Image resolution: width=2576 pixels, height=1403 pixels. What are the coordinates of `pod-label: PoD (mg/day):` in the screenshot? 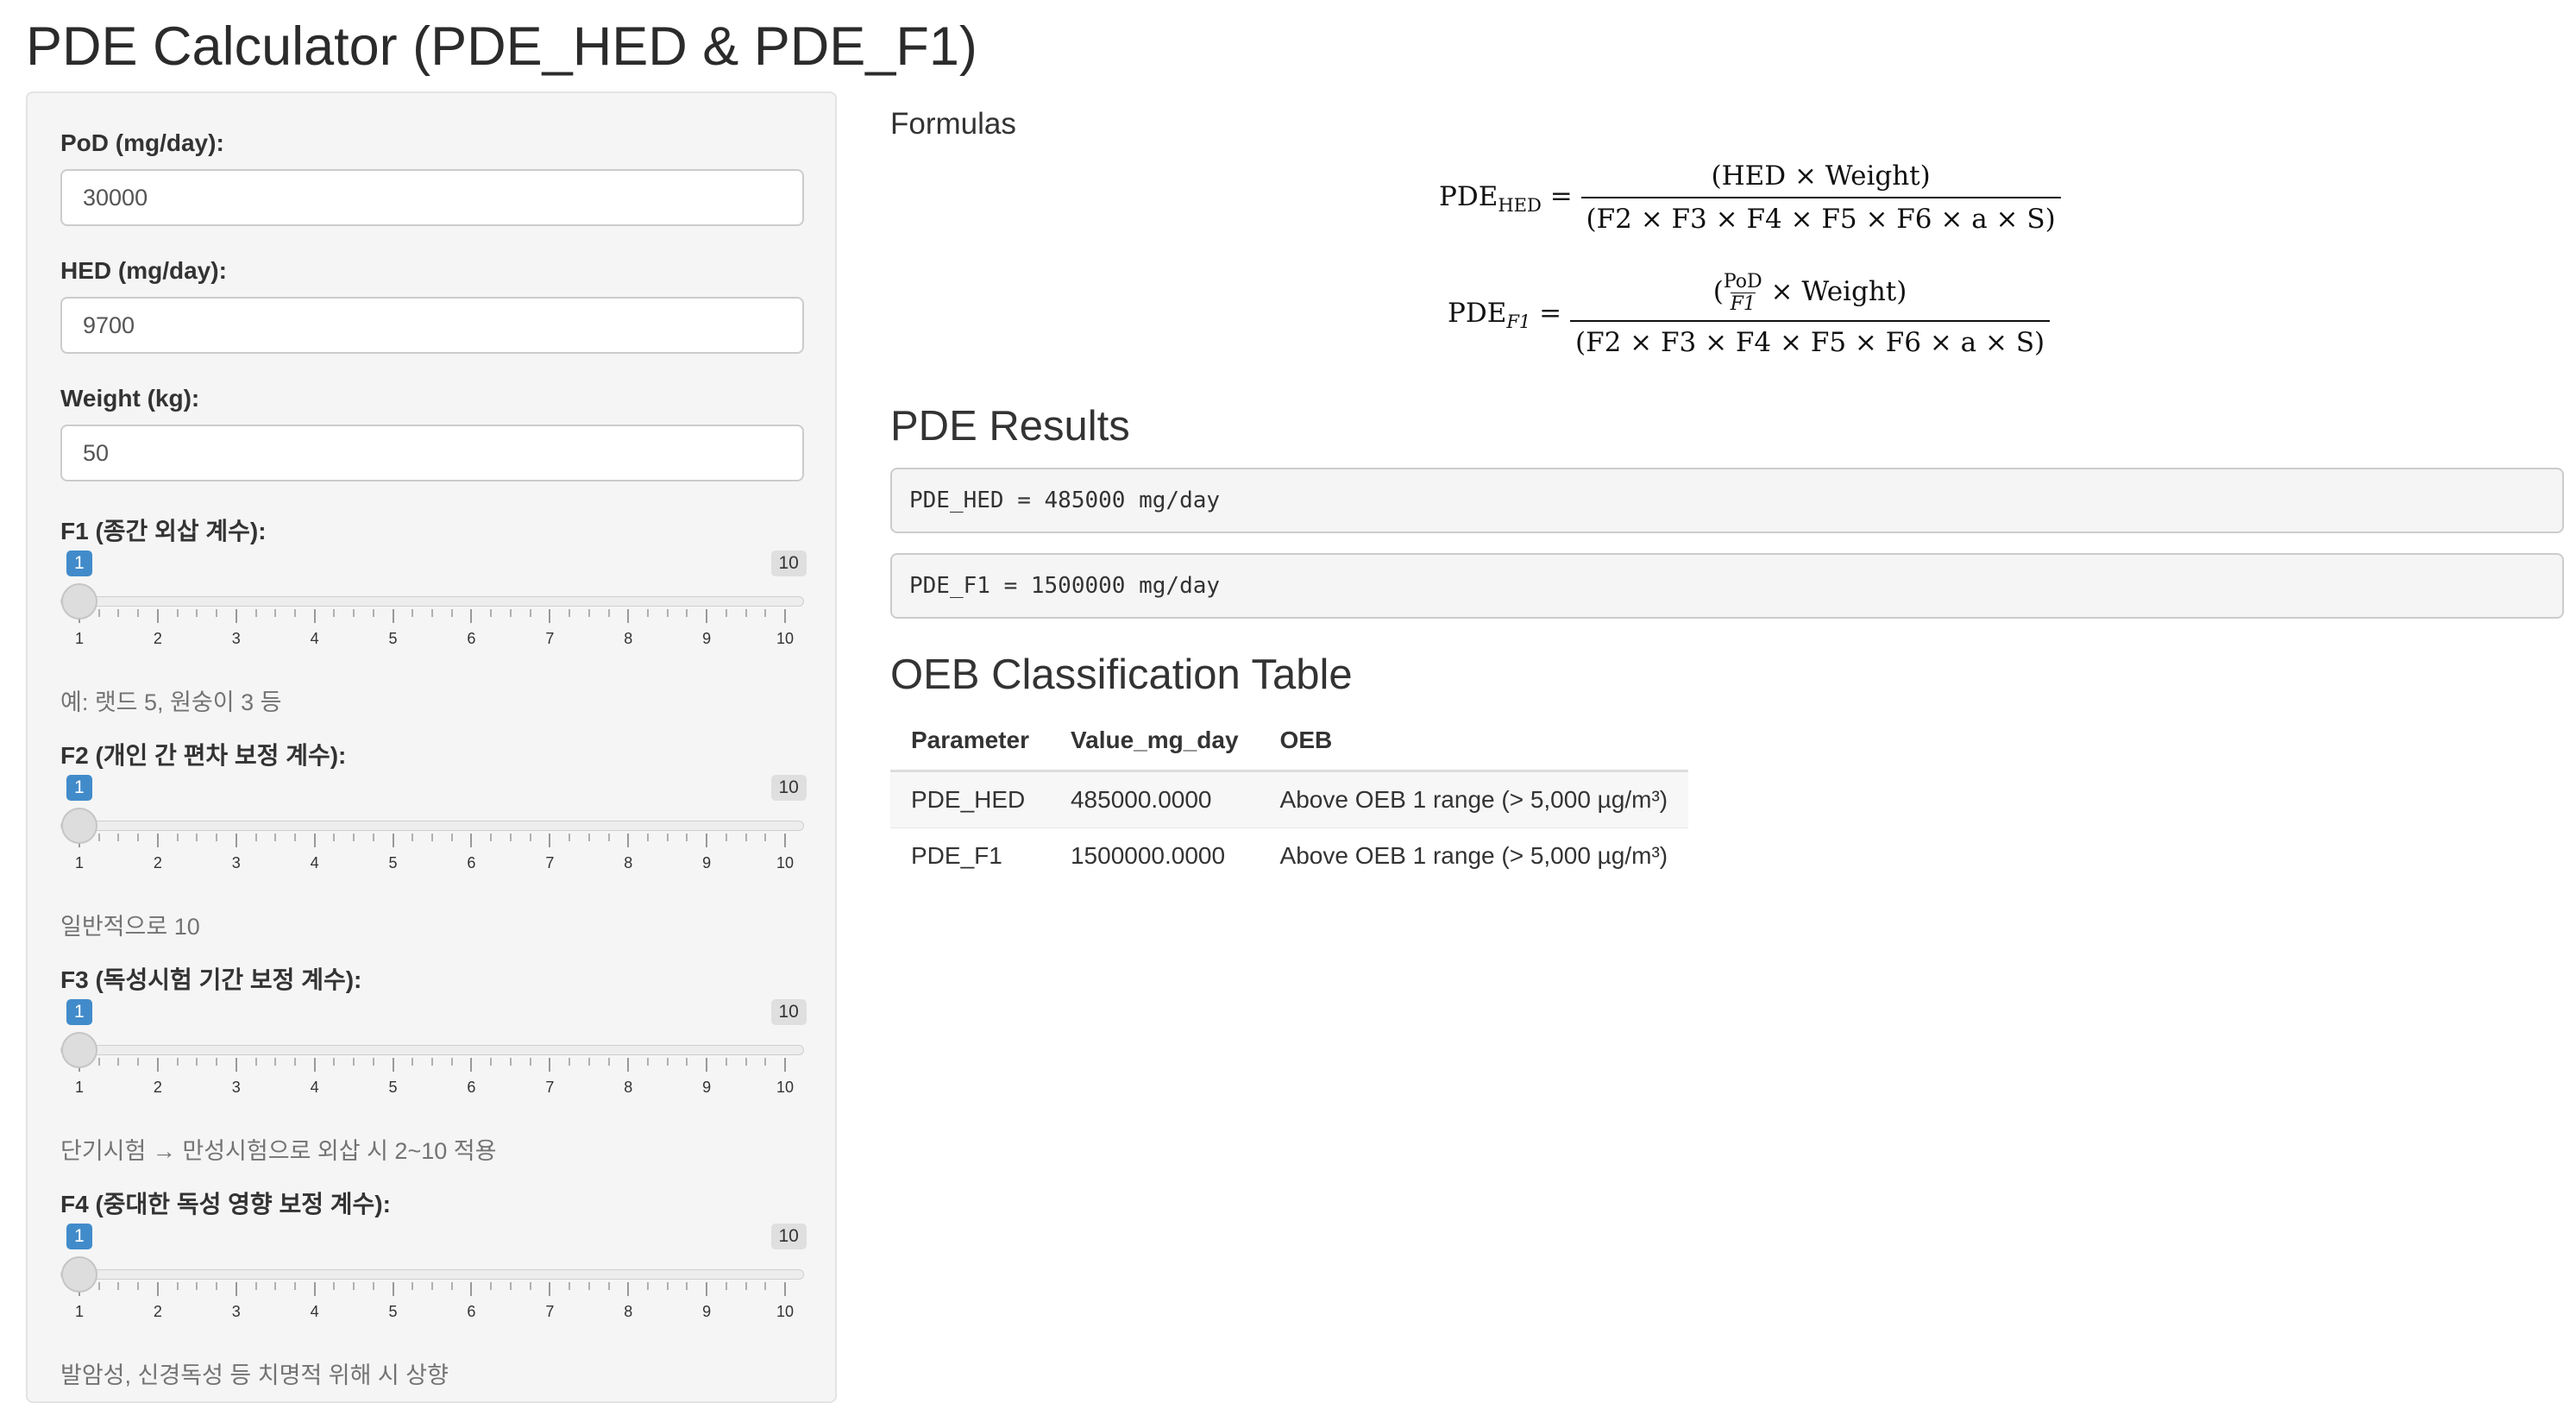 It's located at (142, 142).